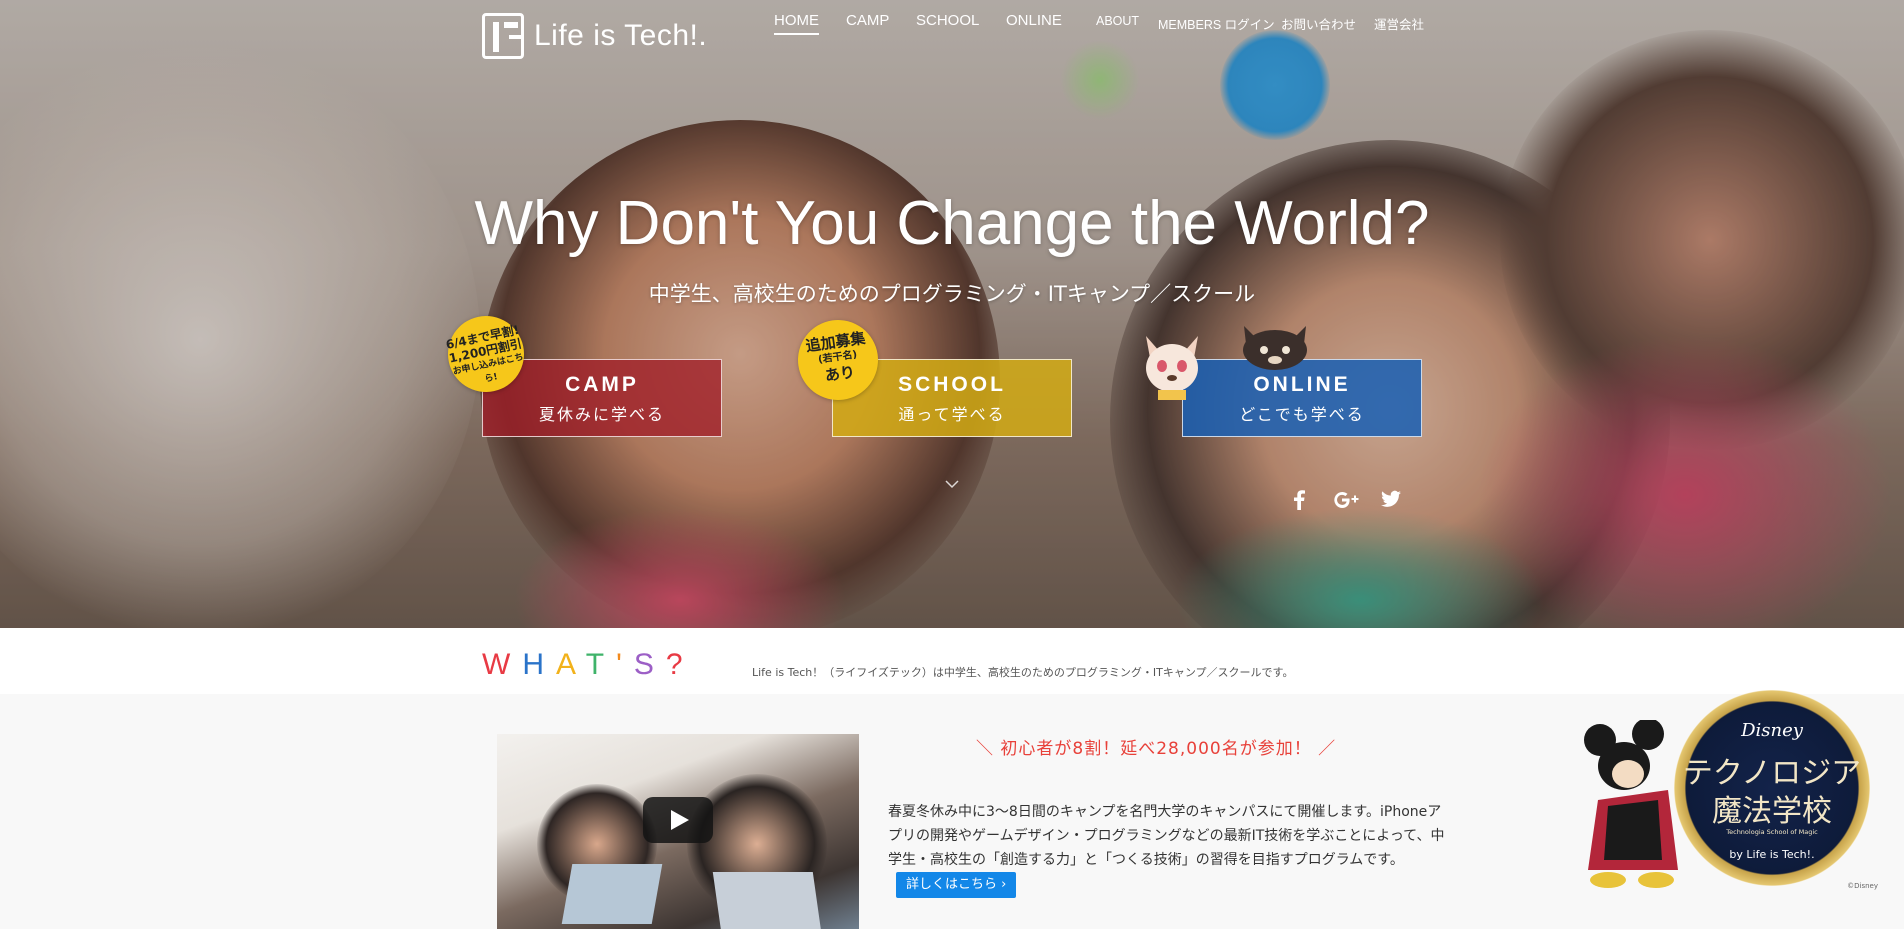 This screenshot has width=1904, height=929. I want to click on whats-letter: H, so click(539, 664).